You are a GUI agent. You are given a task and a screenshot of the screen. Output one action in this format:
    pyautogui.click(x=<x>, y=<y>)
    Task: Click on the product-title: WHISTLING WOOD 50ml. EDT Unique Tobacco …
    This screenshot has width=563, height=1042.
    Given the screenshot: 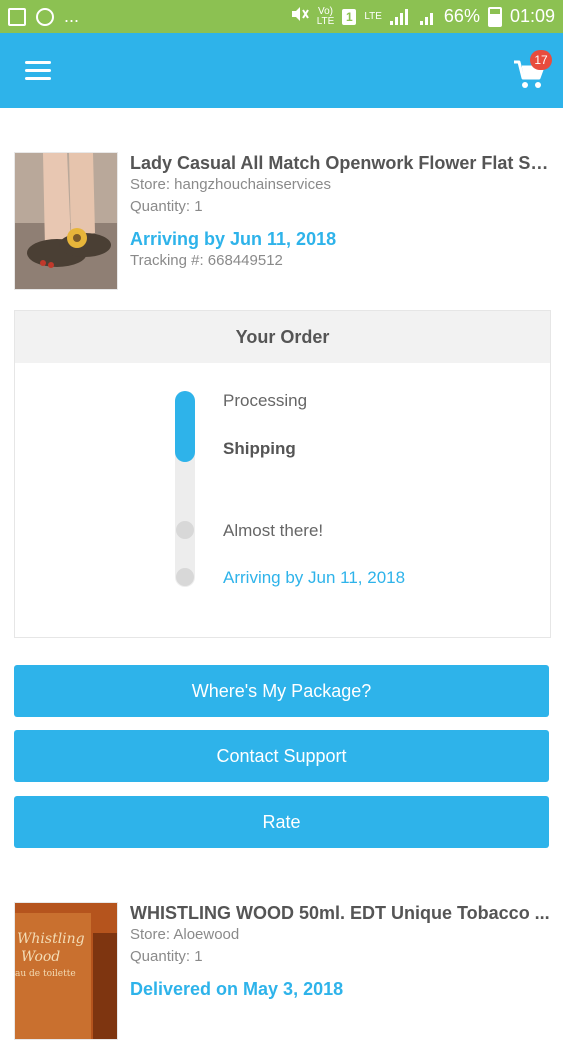 What is the action you would take?
    pyautogui.click(x=340, y=913)
    